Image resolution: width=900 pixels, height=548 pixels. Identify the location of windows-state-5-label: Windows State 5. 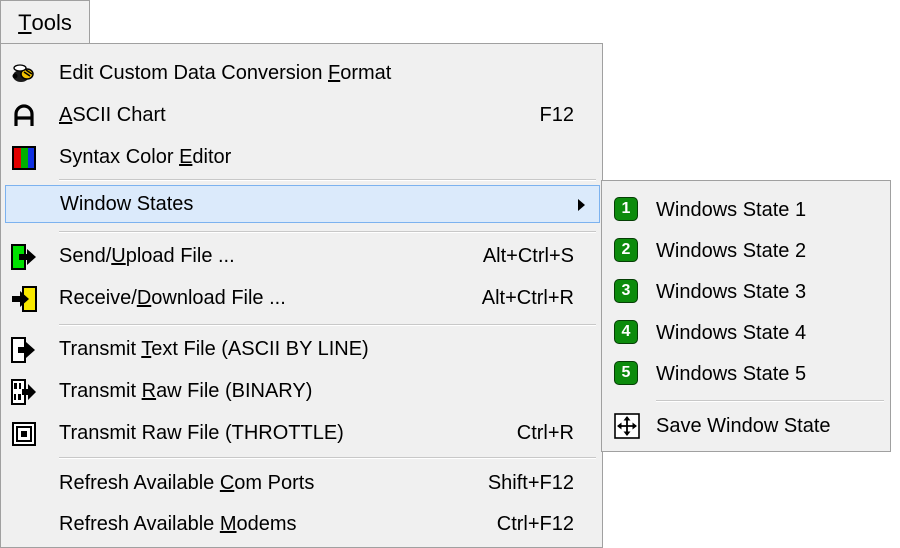
(731, 373).